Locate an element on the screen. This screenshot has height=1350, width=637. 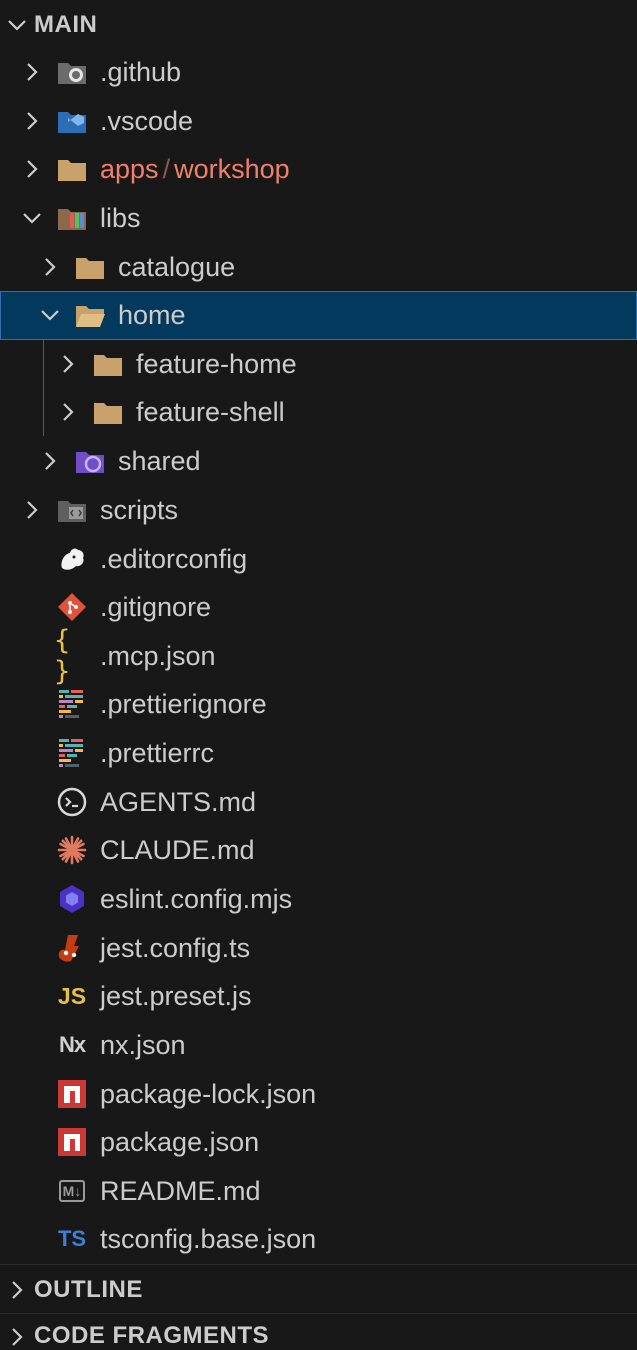
tree-item-label: tsconfig.base.json is located at coordinates (208, 1238).